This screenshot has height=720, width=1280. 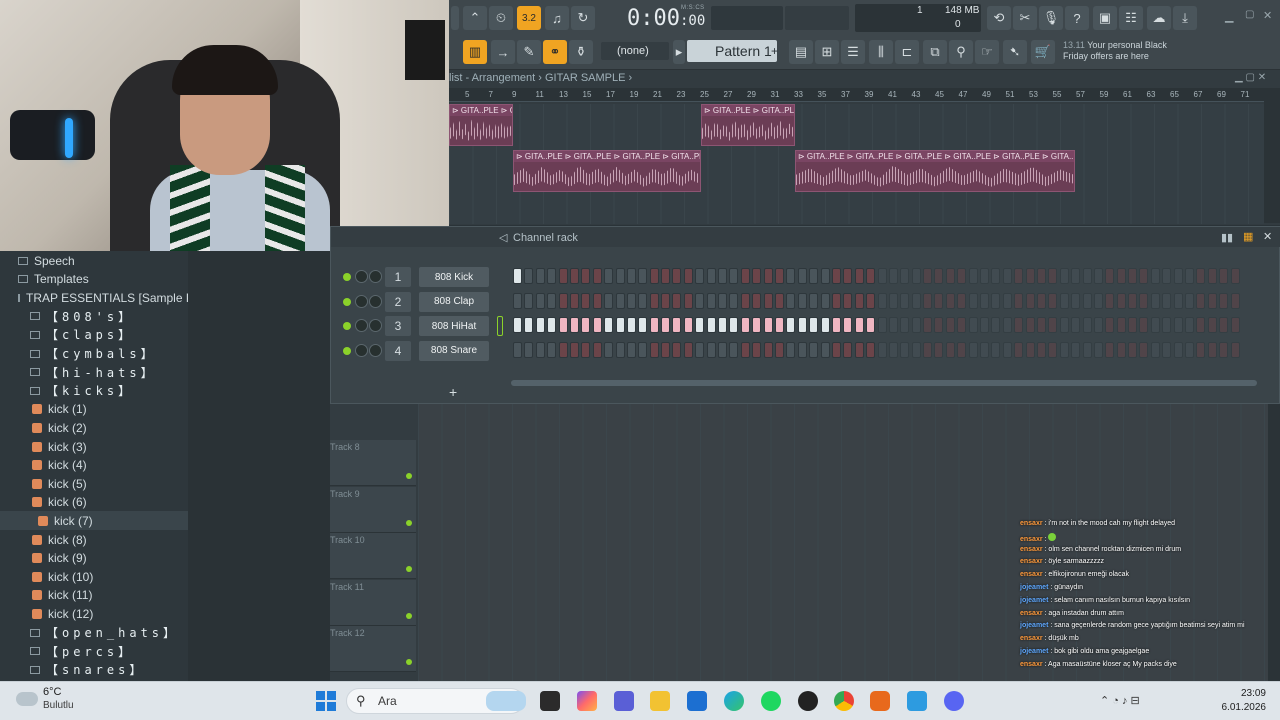 I want to click on browser-folder-item: 【kicks】, so click(x=94, y=390).